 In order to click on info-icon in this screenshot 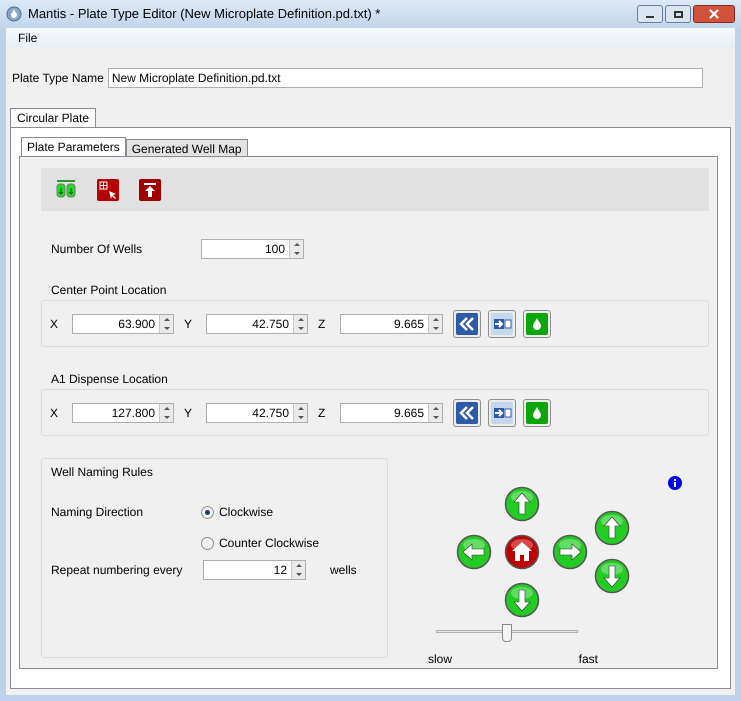, I will do `click(675, 483)`.